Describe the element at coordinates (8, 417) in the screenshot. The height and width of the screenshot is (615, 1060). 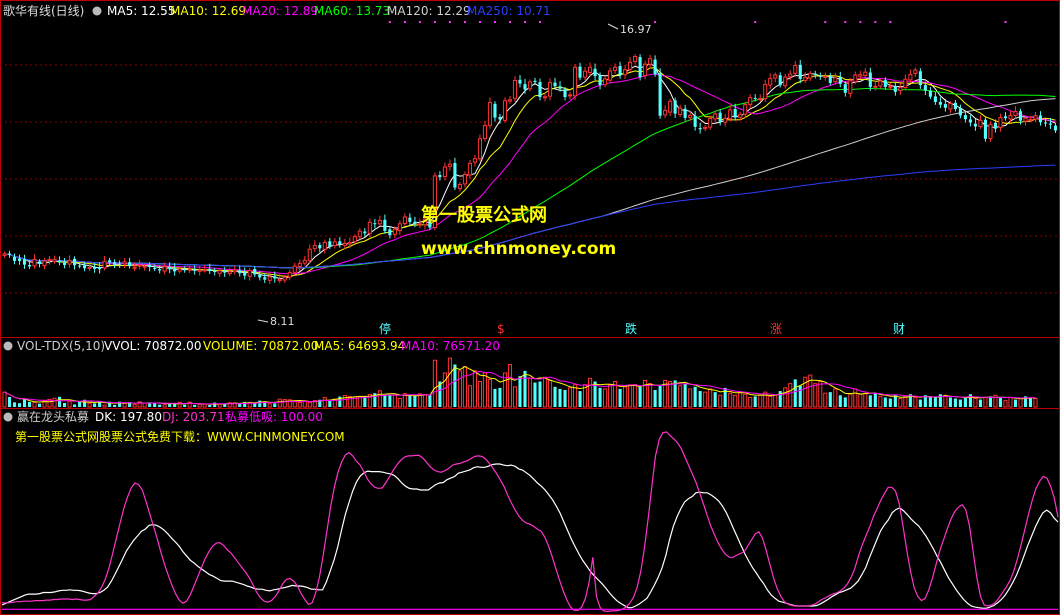
I see `indicator-settings-icon` at that location.